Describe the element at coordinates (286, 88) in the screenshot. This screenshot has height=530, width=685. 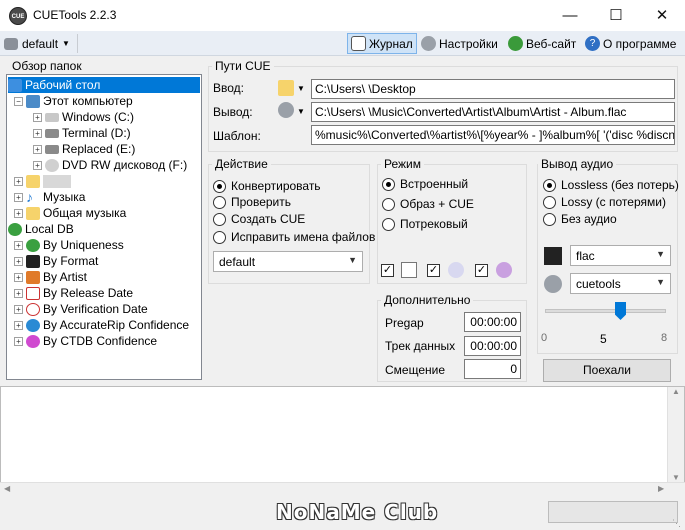
I see `folder-icon` at that location.